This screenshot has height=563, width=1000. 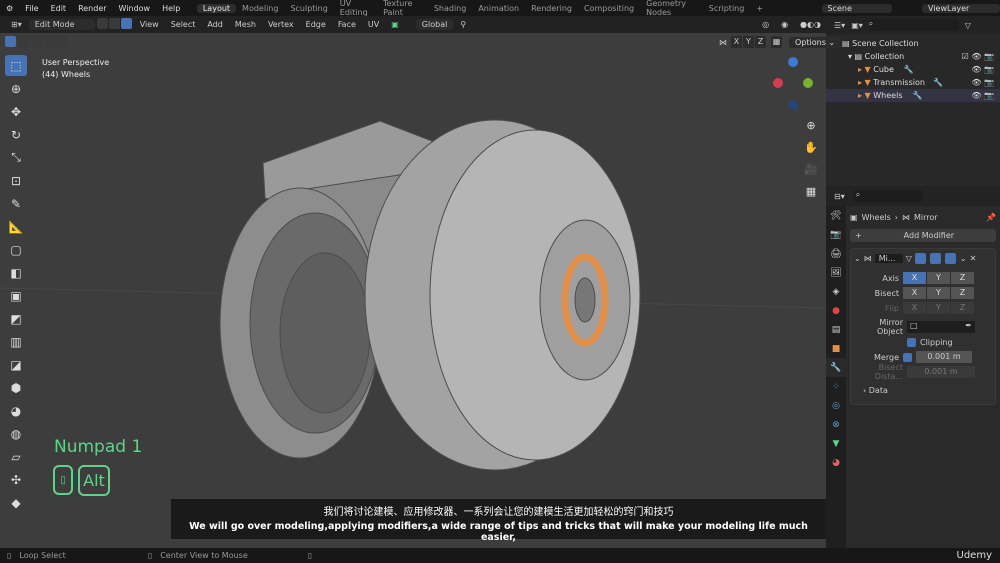 What do you see at coordinates (911, 342) in the screenshot?
I see `clipping-checkbox` at bounding box center [911, 342].